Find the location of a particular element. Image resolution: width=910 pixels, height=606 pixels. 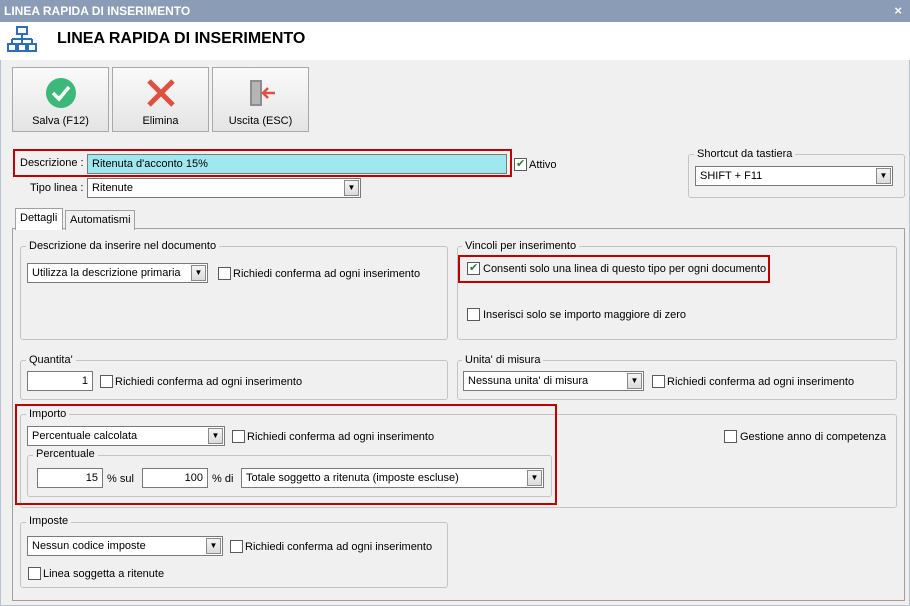

unita-confirm-checkbox is located at coordinates (658, 381).